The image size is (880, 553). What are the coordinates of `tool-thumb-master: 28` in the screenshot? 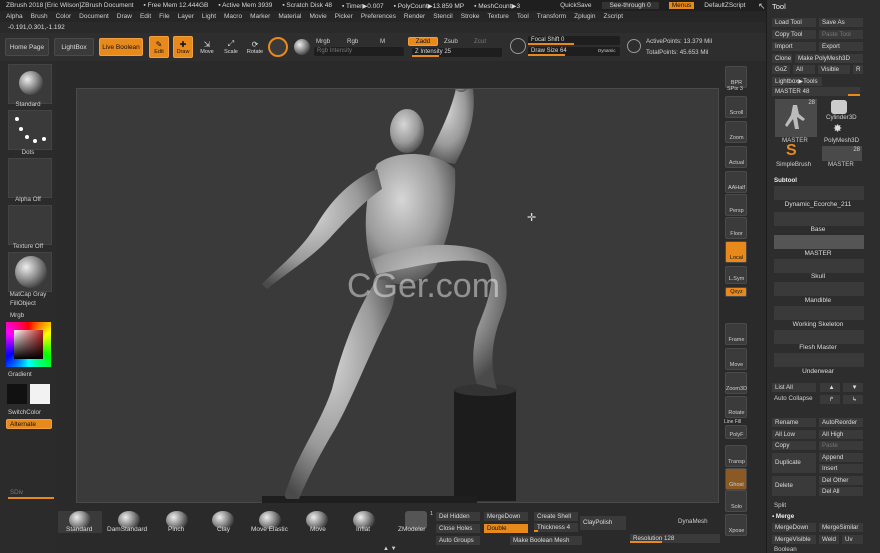 It's located at (796, 118).